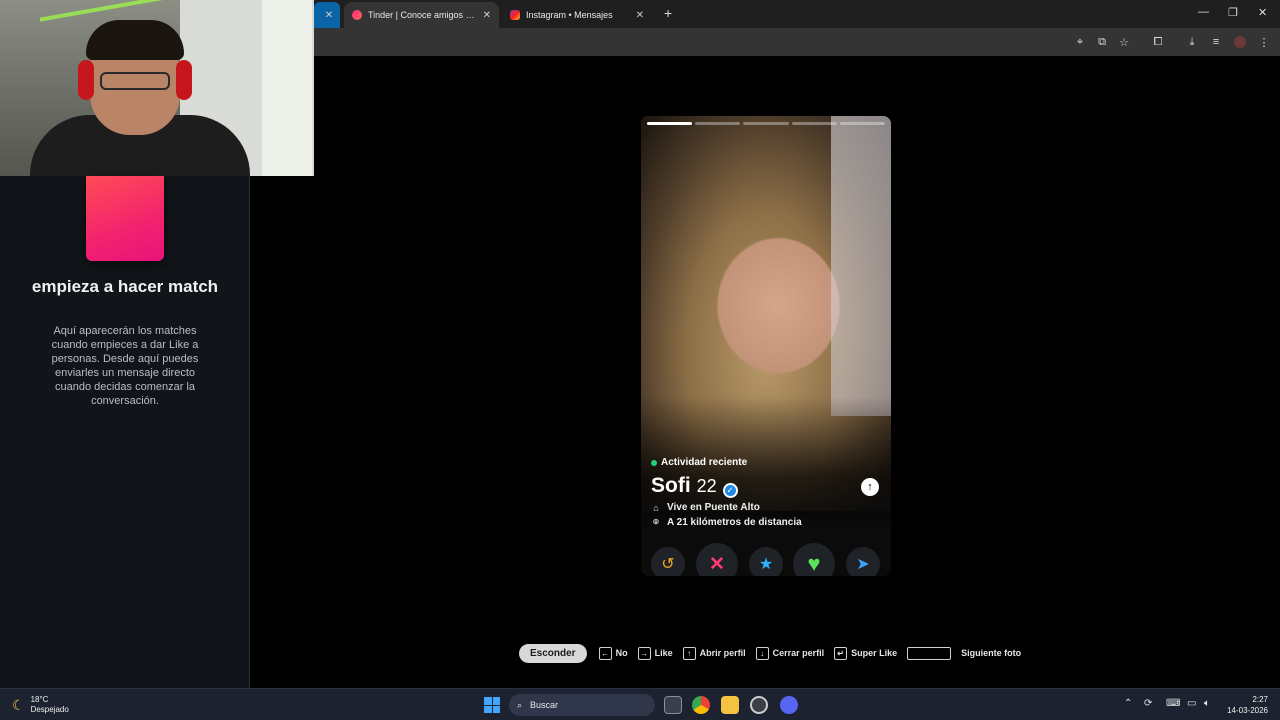 The height and width of the screenshot is (720, 1280). I want to click on headphones-left, so click(86, 80).